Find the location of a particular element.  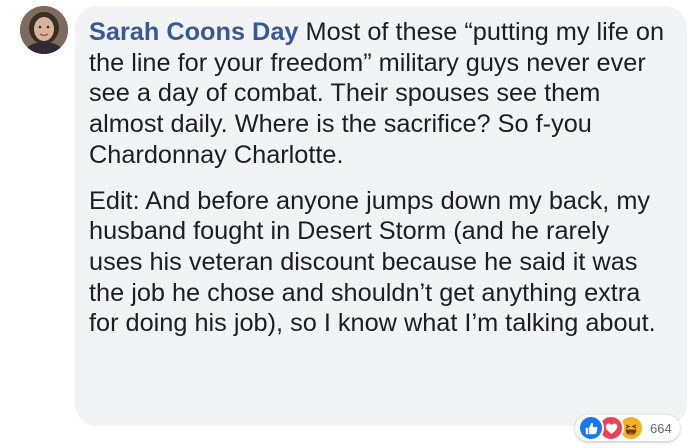

like-icon is located at coordinates (591, 428).